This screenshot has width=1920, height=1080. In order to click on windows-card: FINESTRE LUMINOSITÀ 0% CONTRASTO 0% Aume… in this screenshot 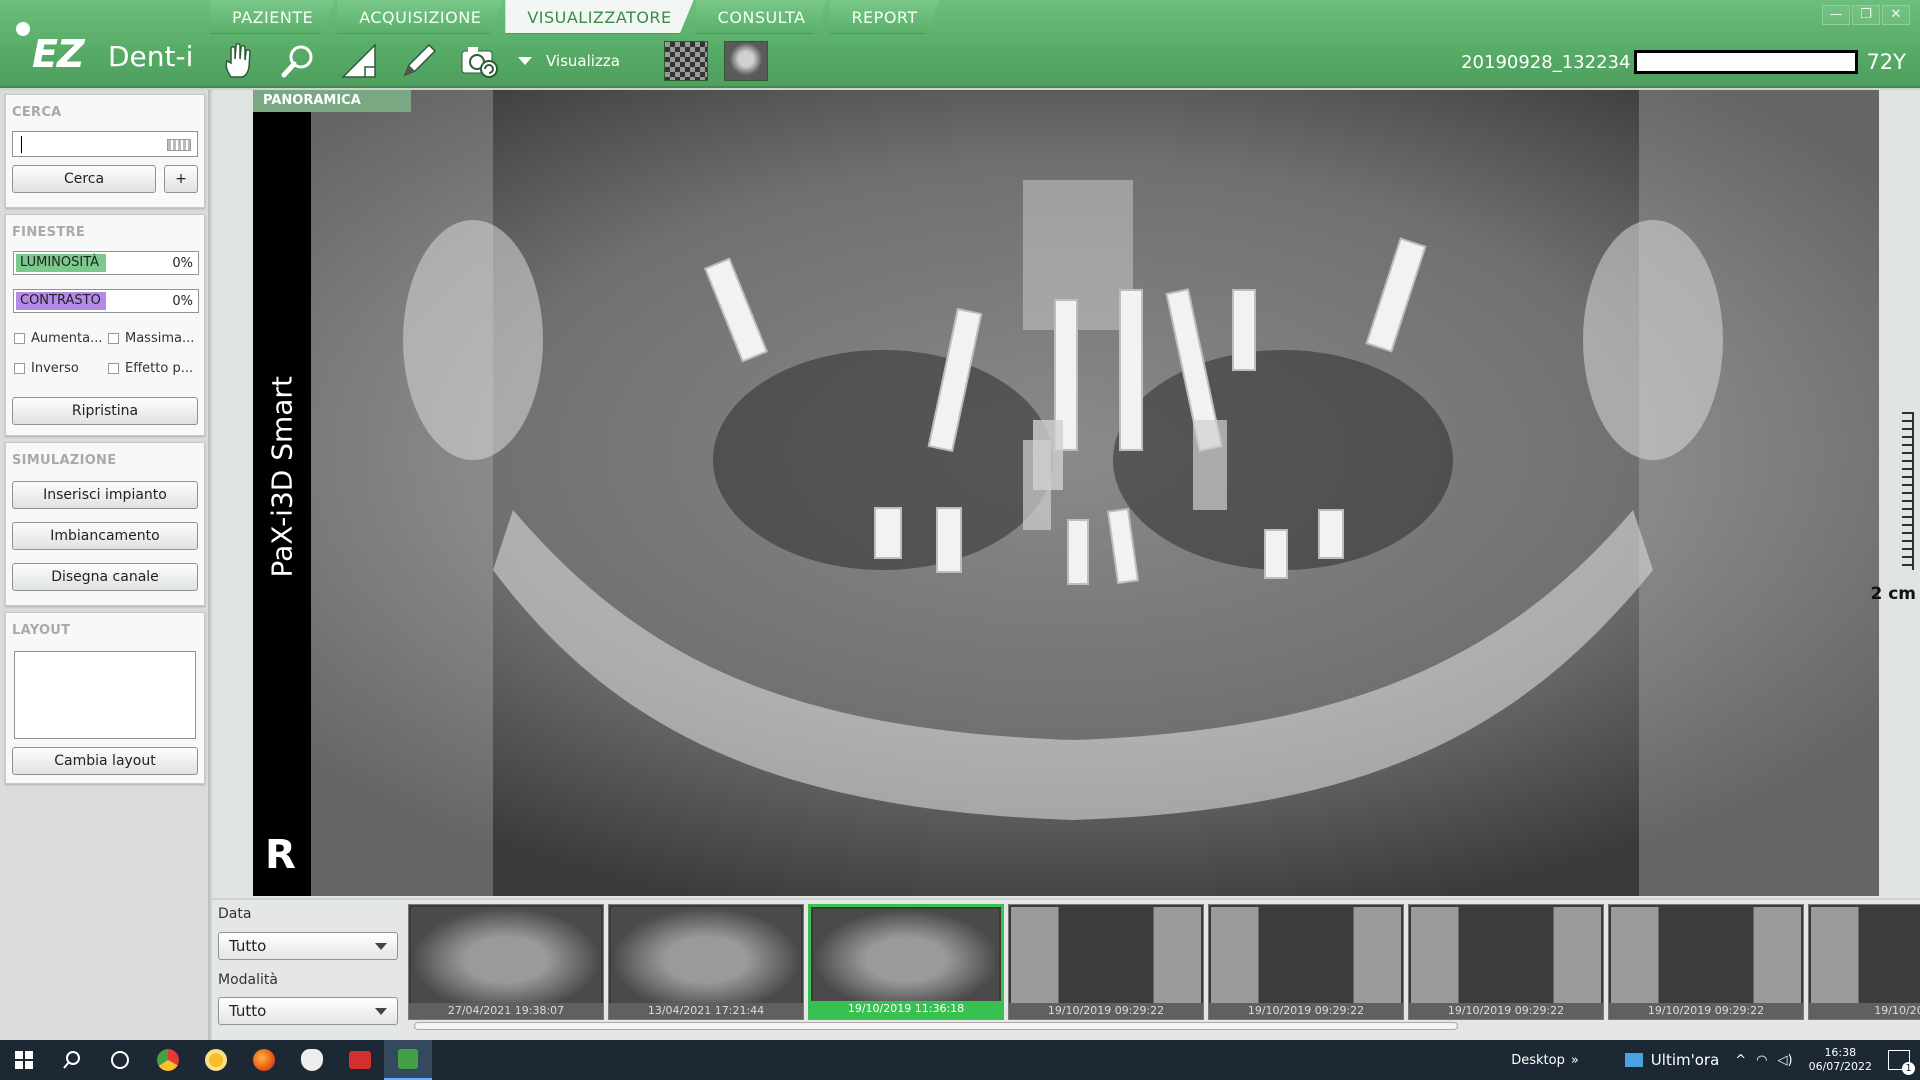, I will do `click(105, 325)`.